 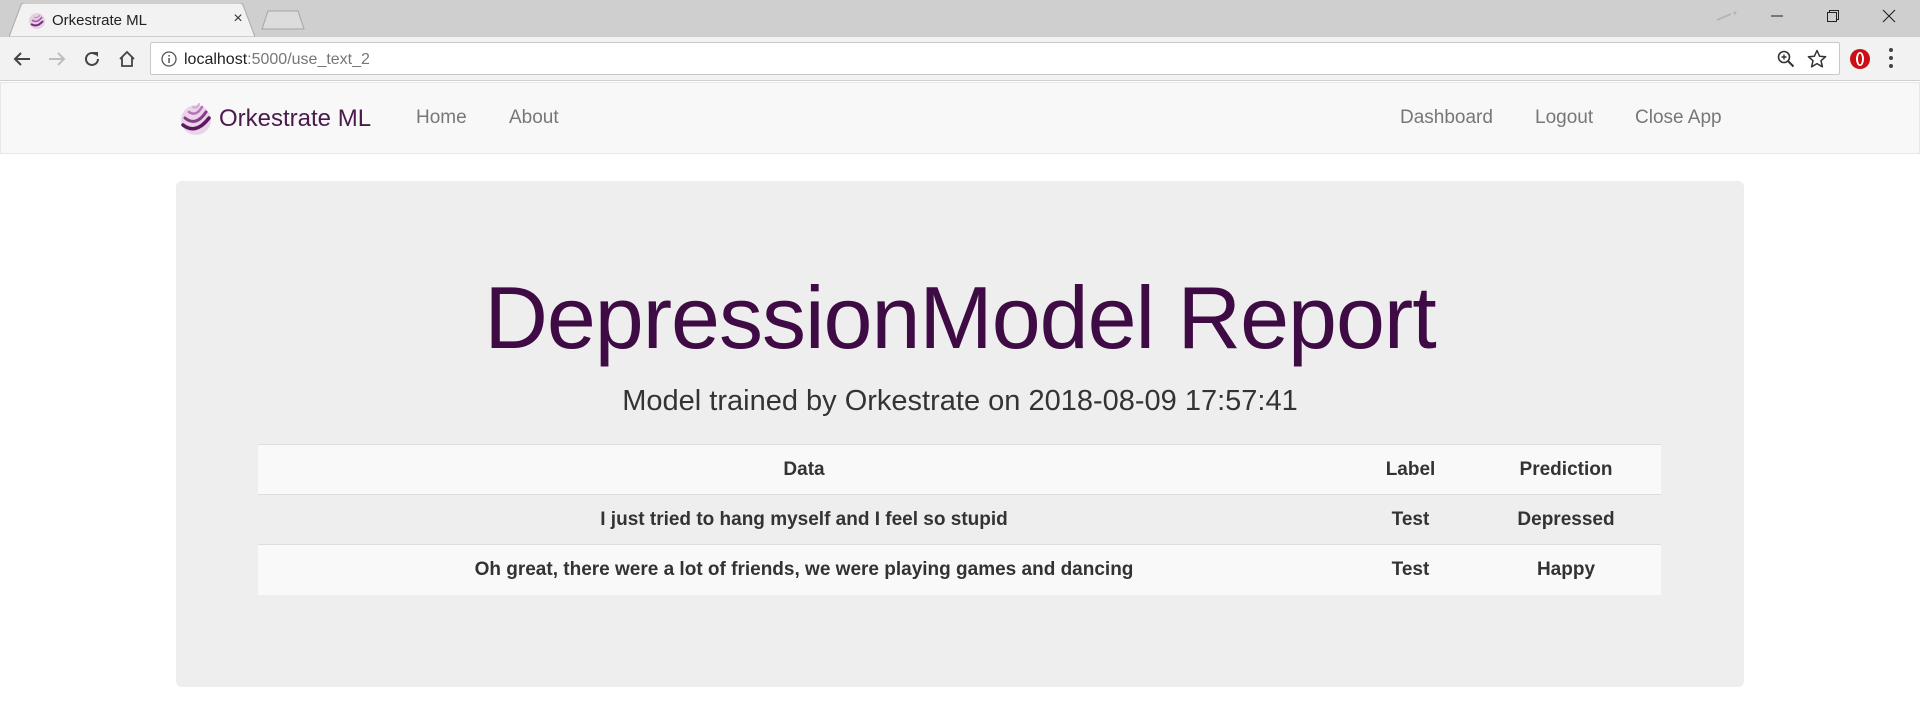 What do you see at coordinates (1817, 61) in the screenshot?
I see `star-icon` at bounding box center [1817, 61].